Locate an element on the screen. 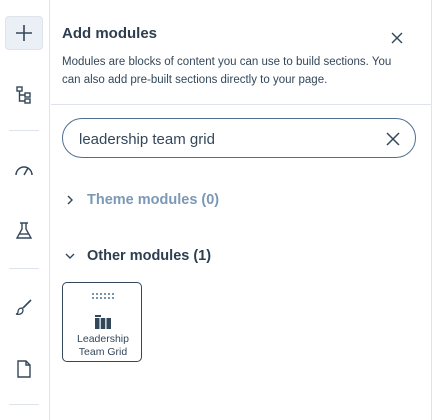 The height and width of the screenshot is (420, 432). other-modules-label: Other modules (1) is located at coordinates (149, 256).